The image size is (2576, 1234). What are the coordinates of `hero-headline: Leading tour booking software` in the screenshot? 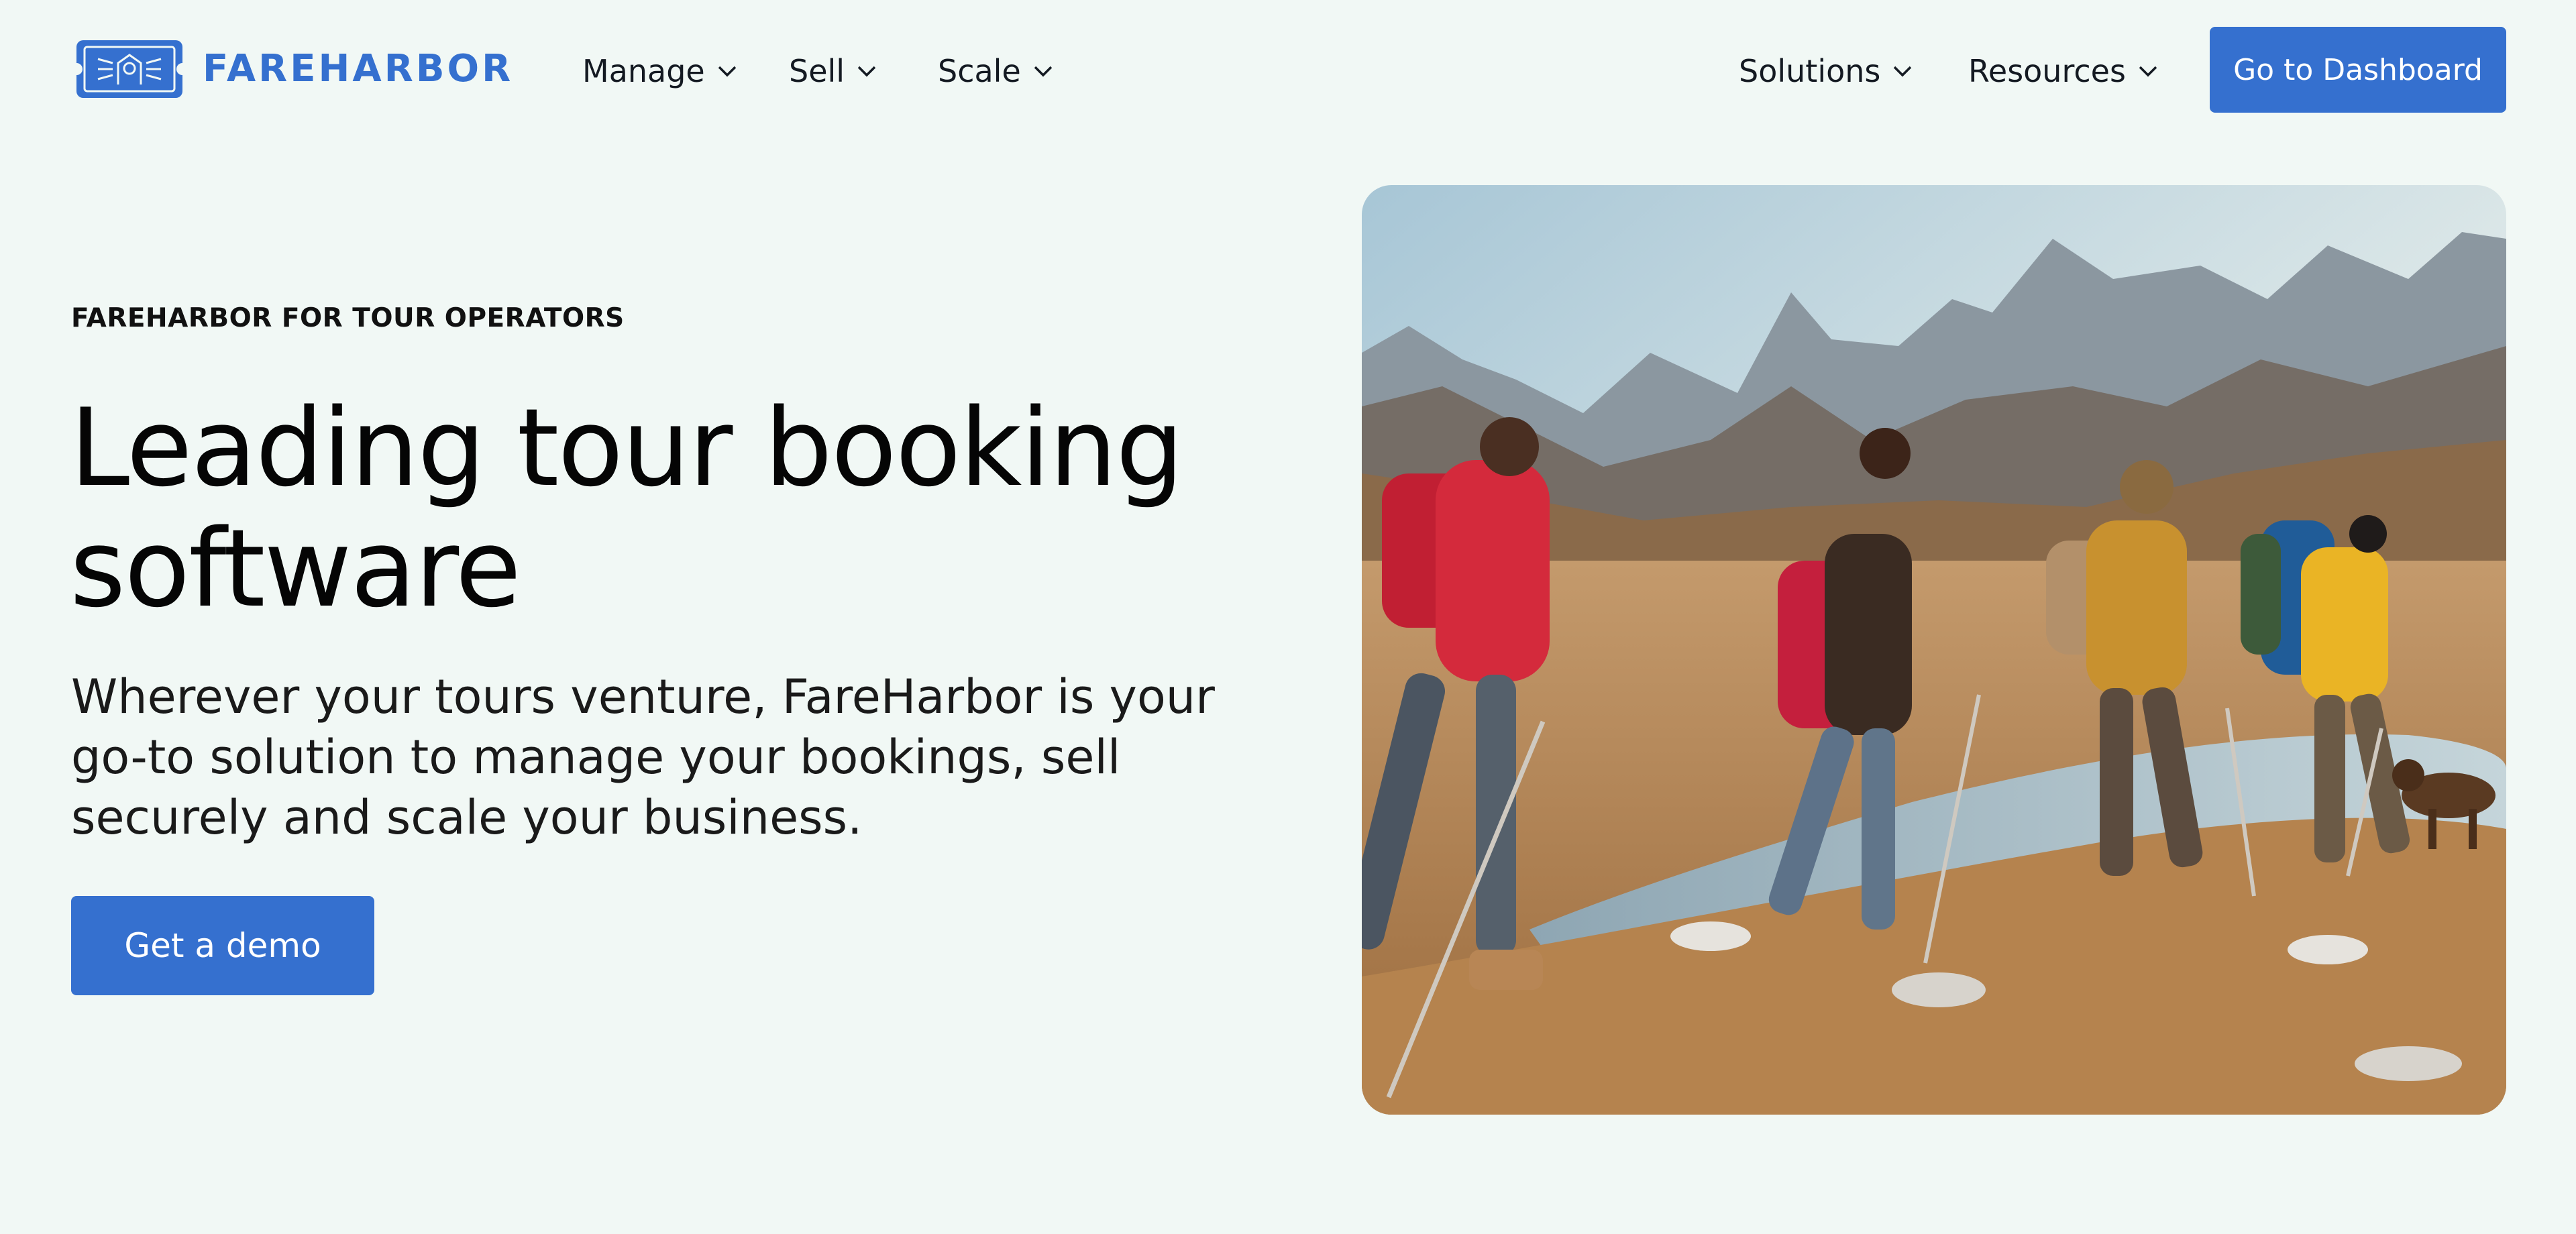 It's located at (687, 508).